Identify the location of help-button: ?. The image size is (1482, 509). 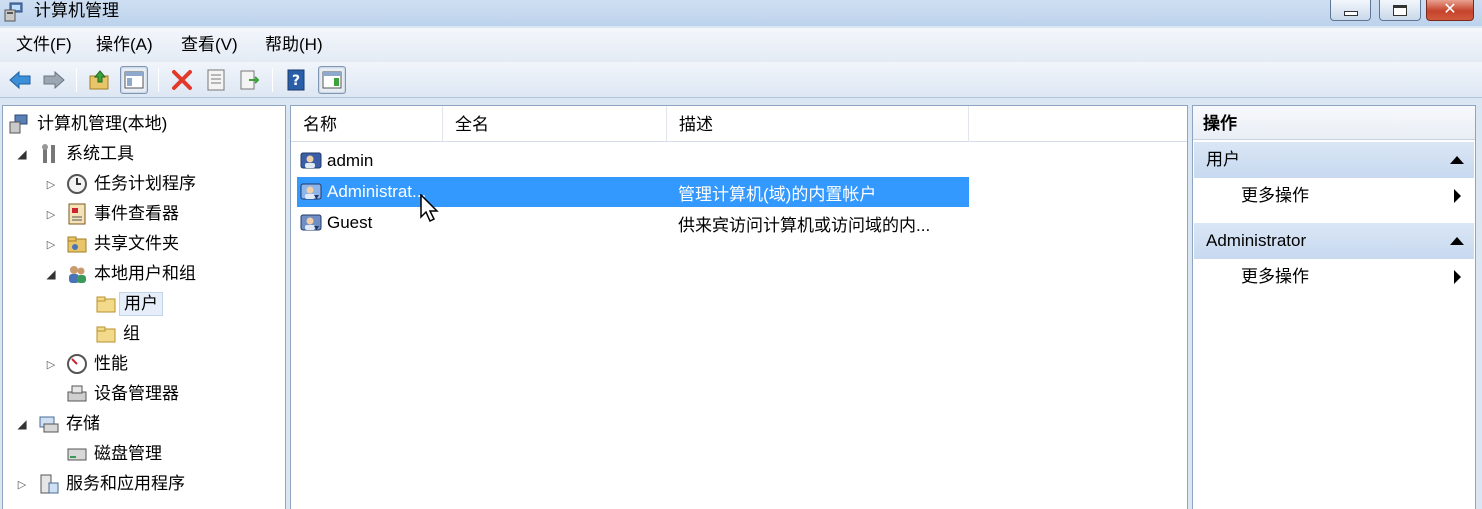
(296, 80).